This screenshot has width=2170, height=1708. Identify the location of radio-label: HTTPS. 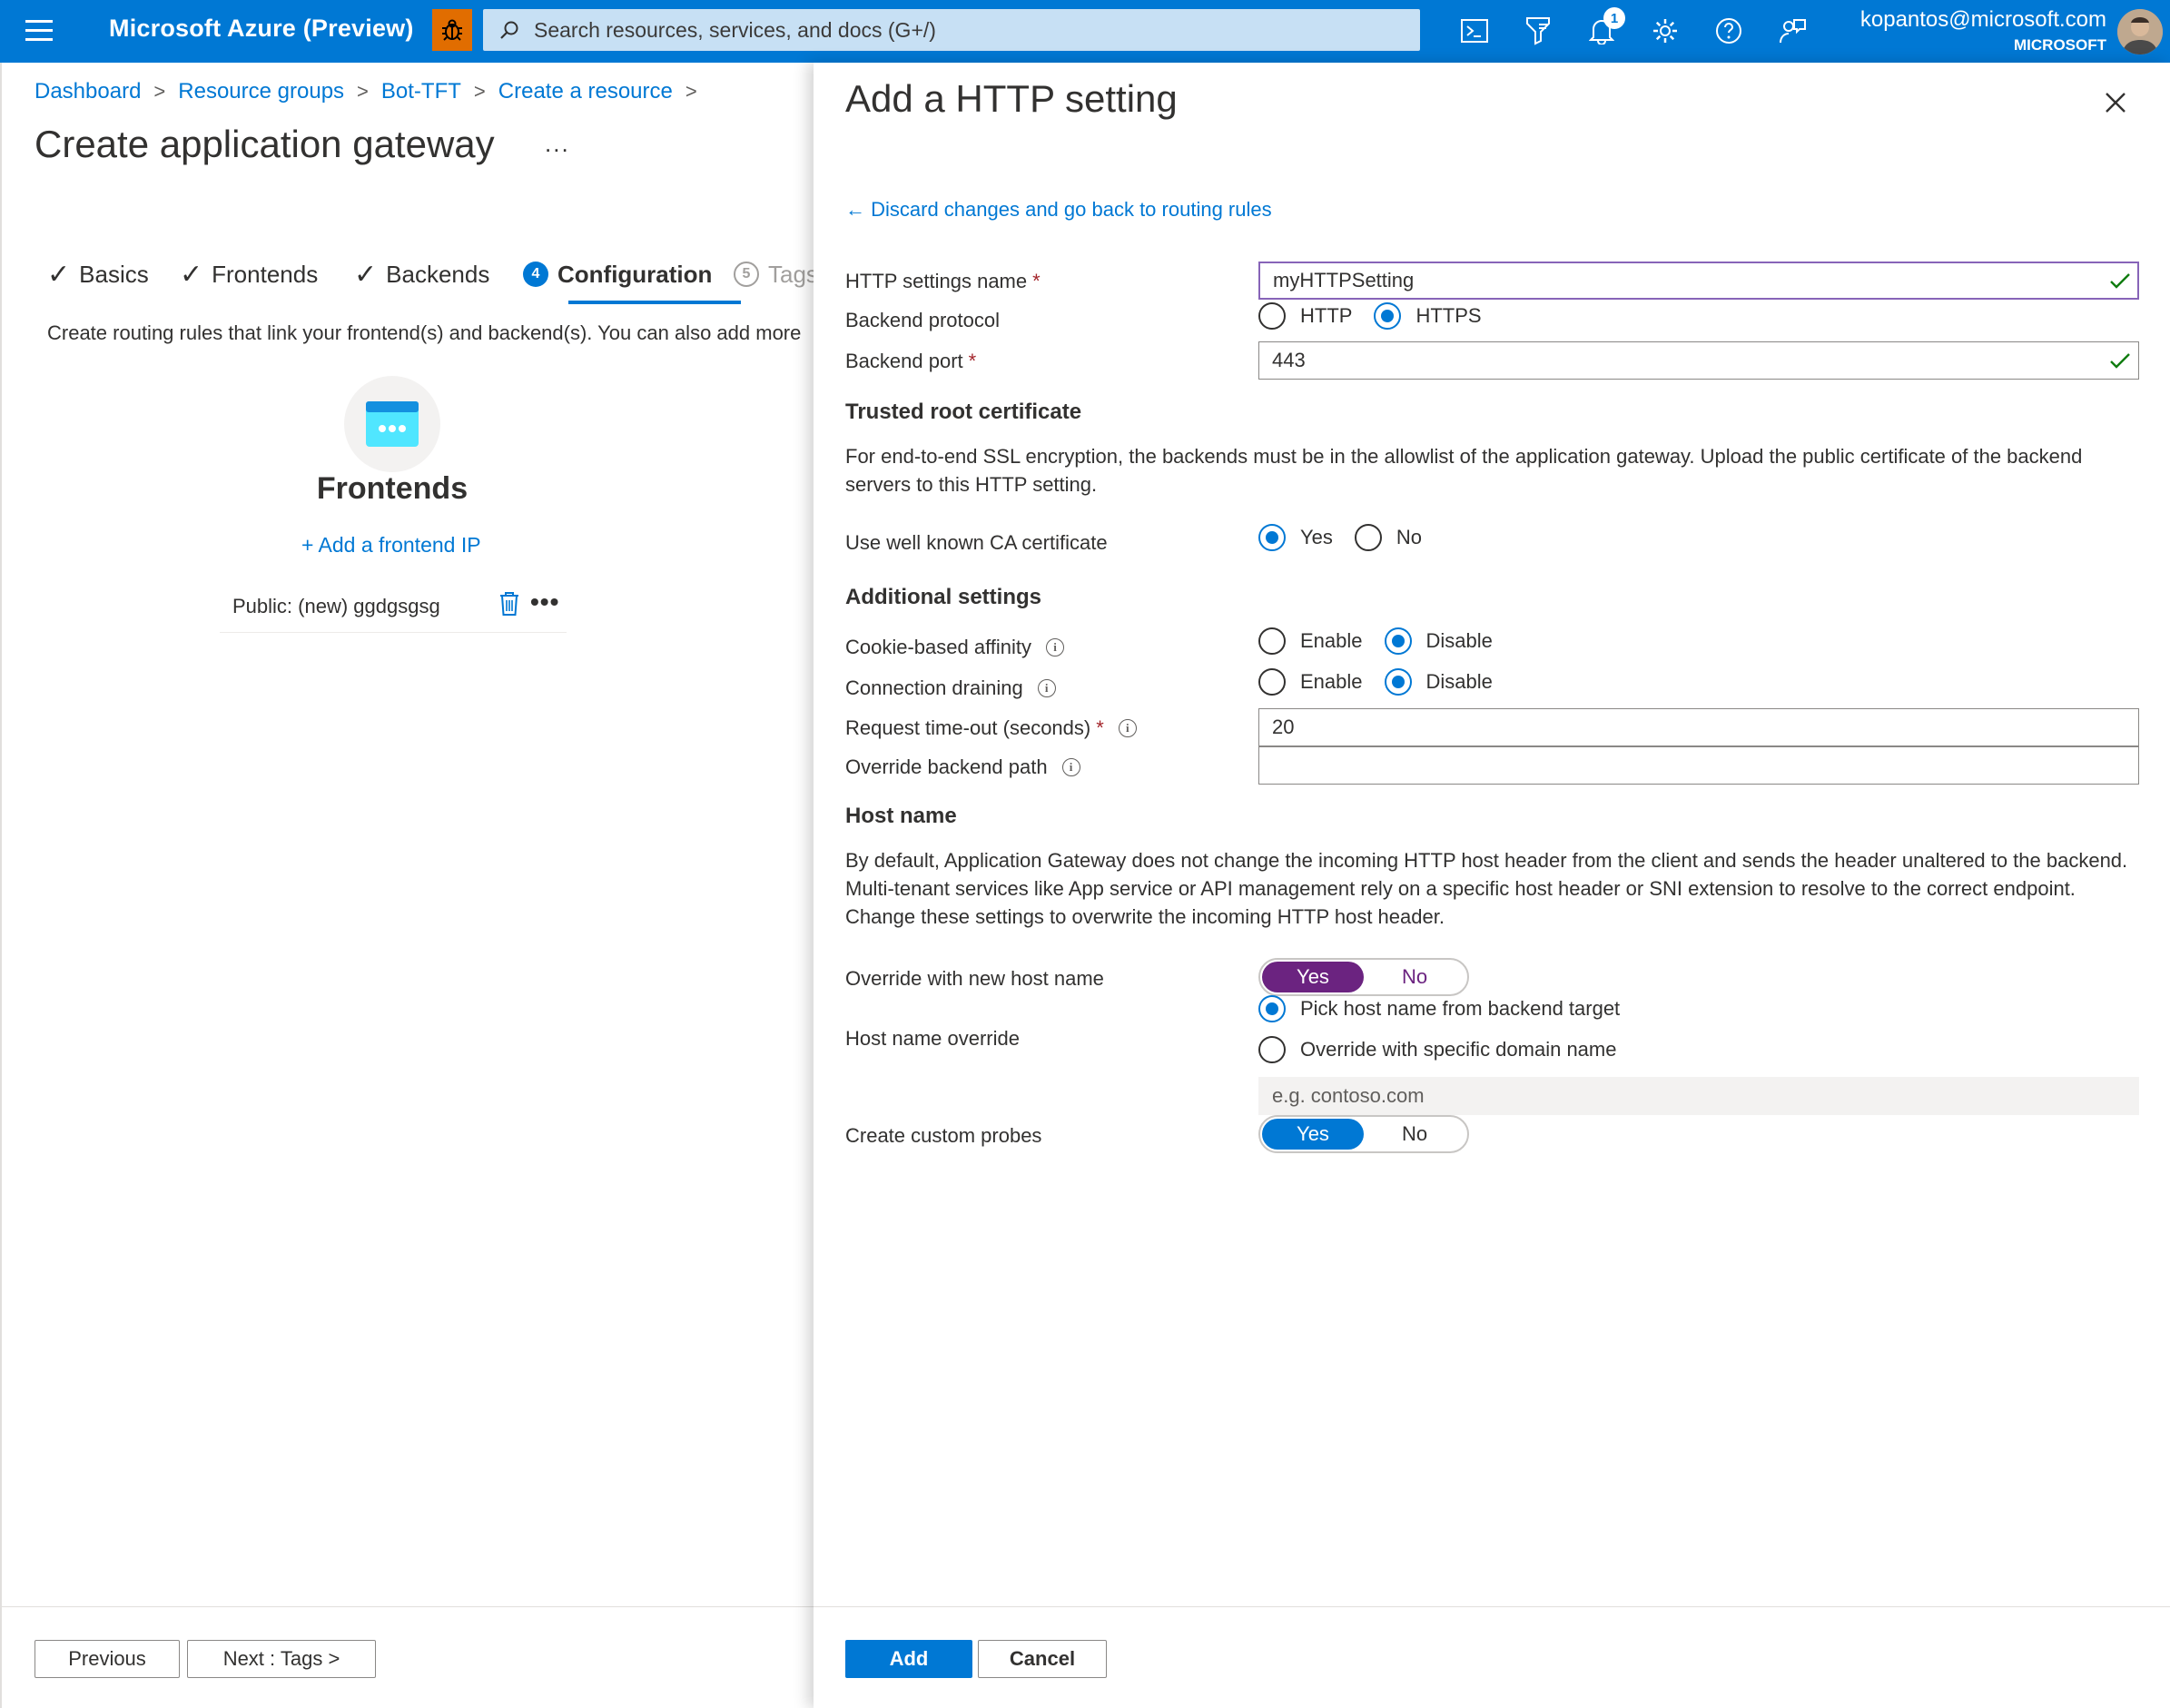
(1448, 315).